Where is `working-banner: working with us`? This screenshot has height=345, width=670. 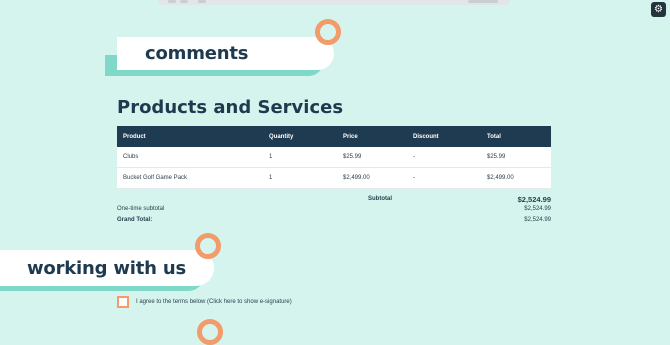 working-banner: working with us is located at coordinates (107, 268).